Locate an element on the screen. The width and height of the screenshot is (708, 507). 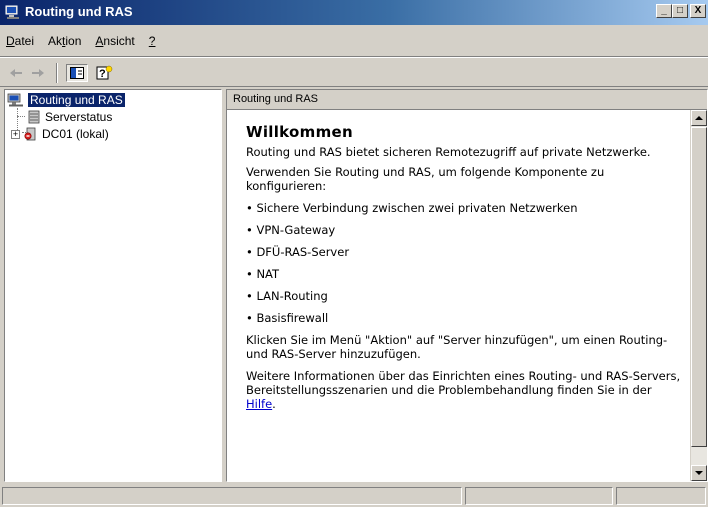
close-button: X is located at coordinates (698, 11).